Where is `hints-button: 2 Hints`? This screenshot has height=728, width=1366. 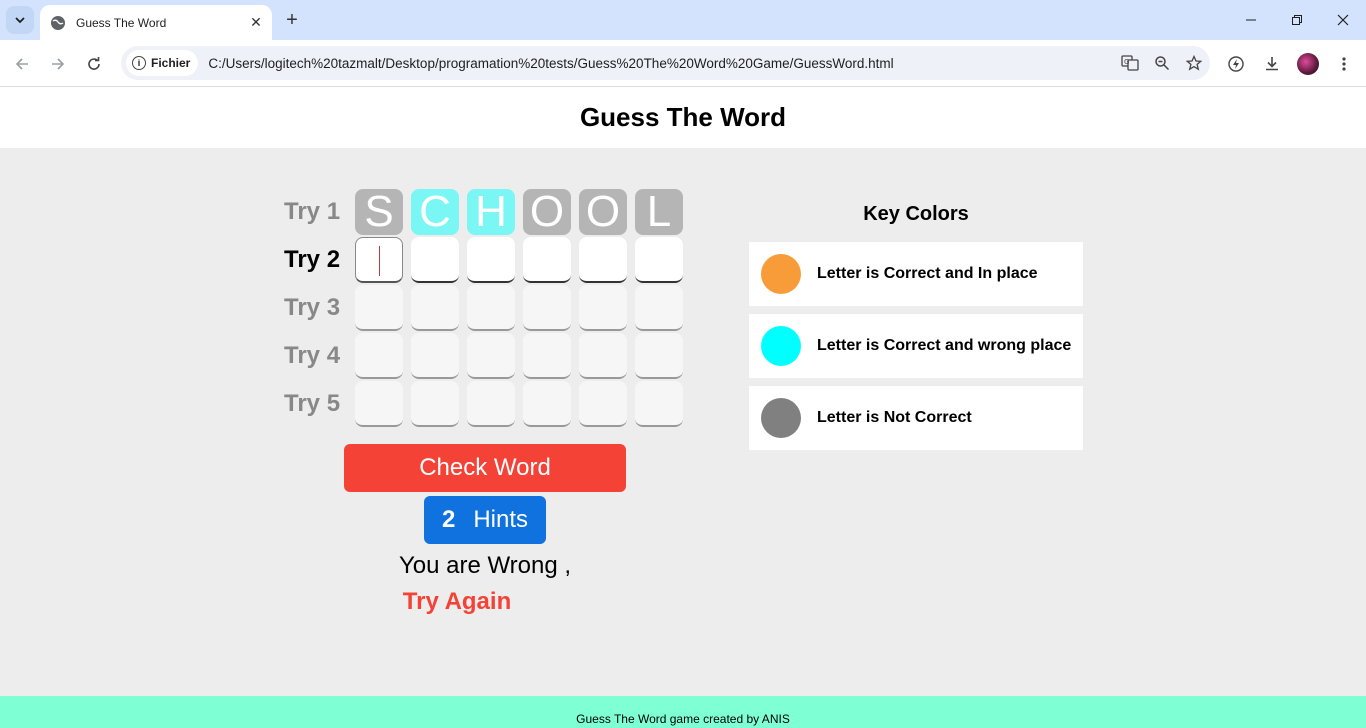
hints-button: 2 Hints is located at coordinates (485, 520).